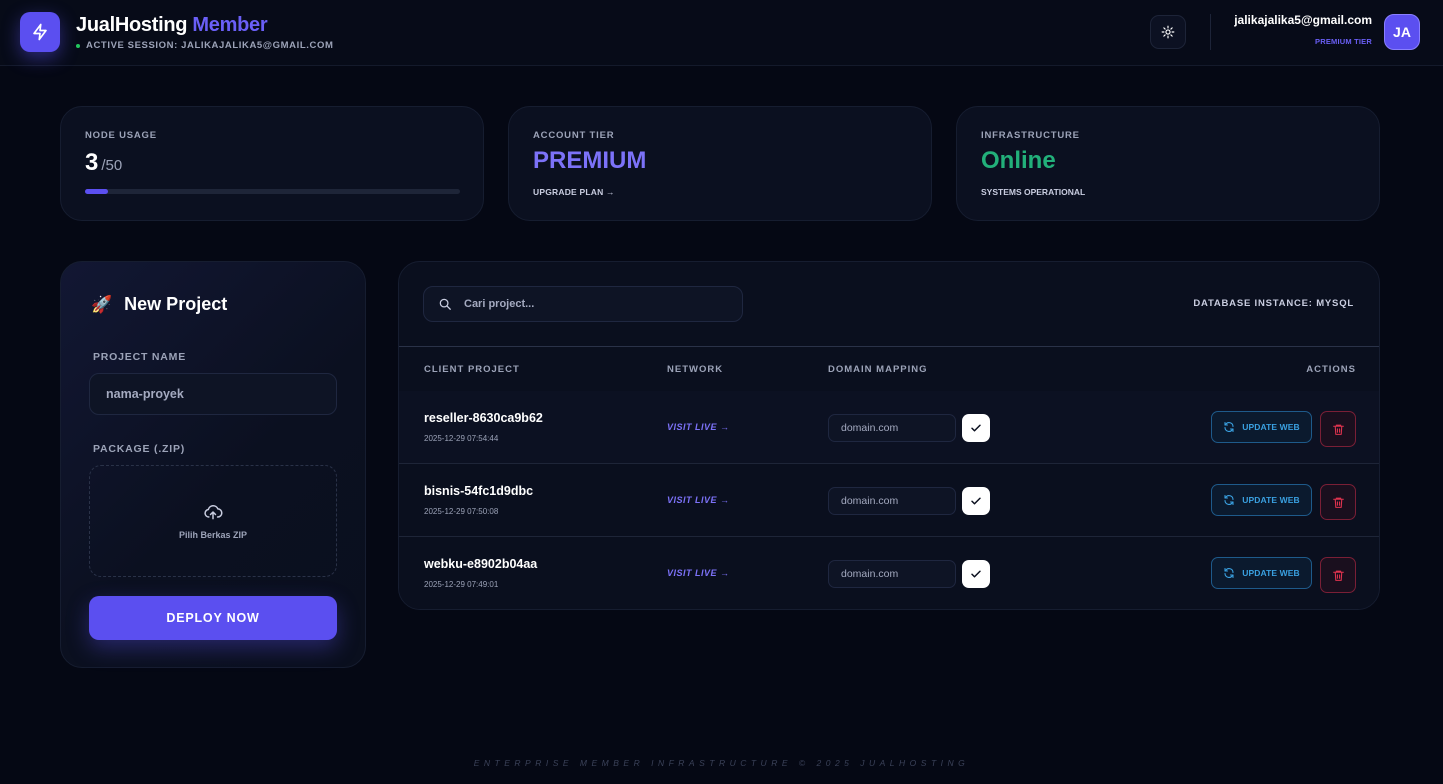  I want to click on active-session: ACTIVE SESSION: JALIKAJALIKA5@GMAIL.COM, so click(205, 45).